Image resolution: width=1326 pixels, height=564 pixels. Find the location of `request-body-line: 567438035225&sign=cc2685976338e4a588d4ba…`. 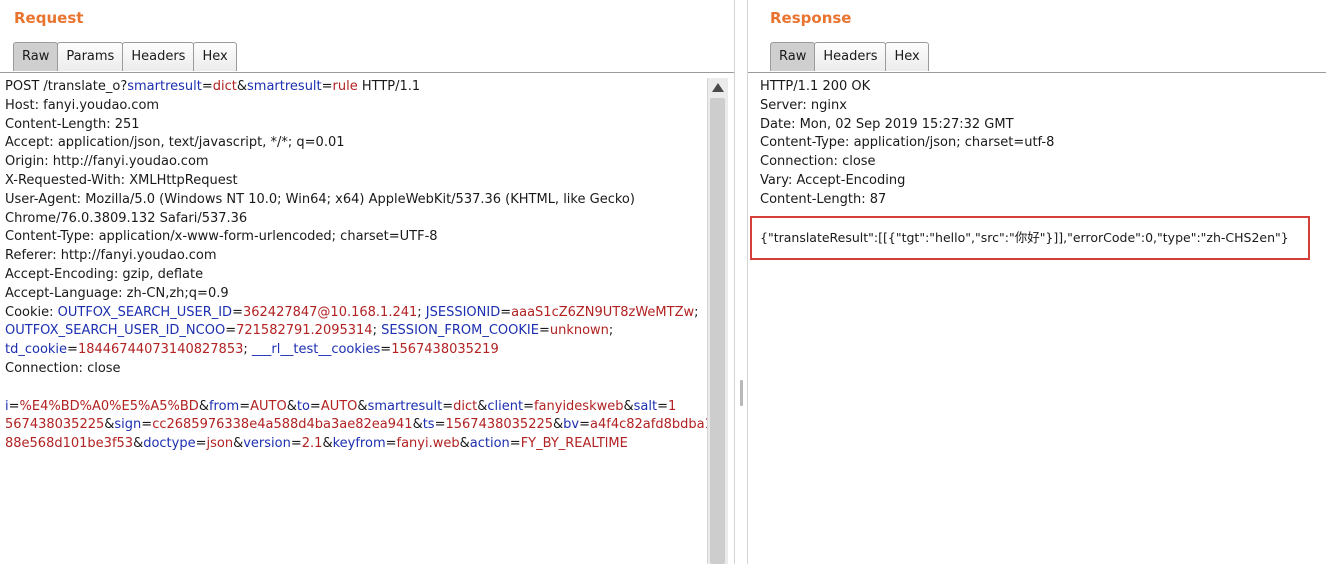

request-body-line: 567438035225&sign=cc2685976338e4a588d4ba… is located at coordinates (359, 425).